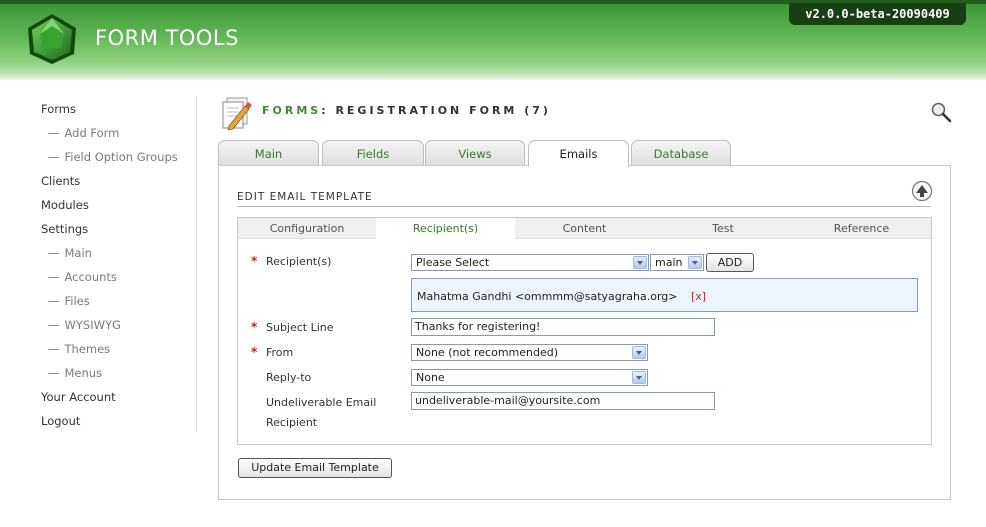  Describe the element at coordinates (121, 133) in the screenshot. I see `nav-add-form: — Add Form` at that location.